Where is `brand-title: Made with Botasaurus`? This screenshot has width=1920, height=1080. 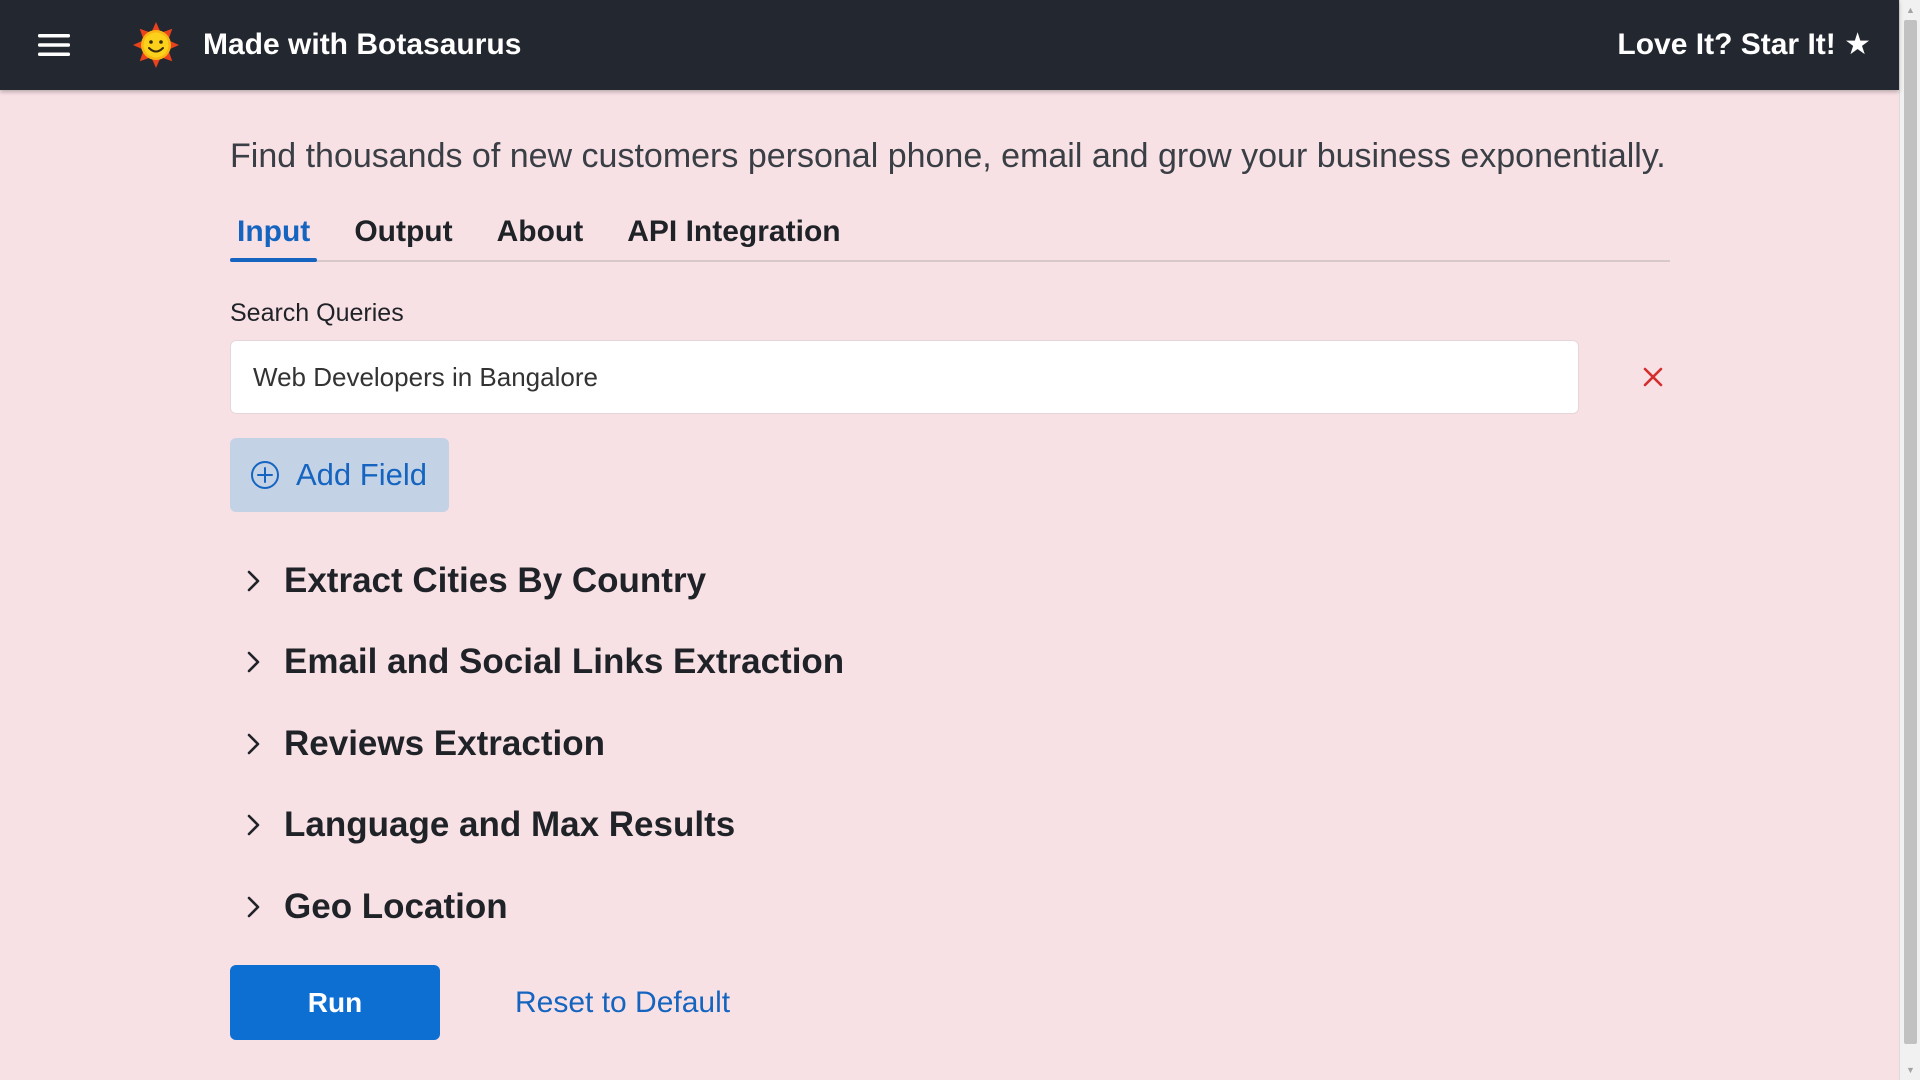 brand-title: Made with Botasaurus is located at coordinates (362, 45).